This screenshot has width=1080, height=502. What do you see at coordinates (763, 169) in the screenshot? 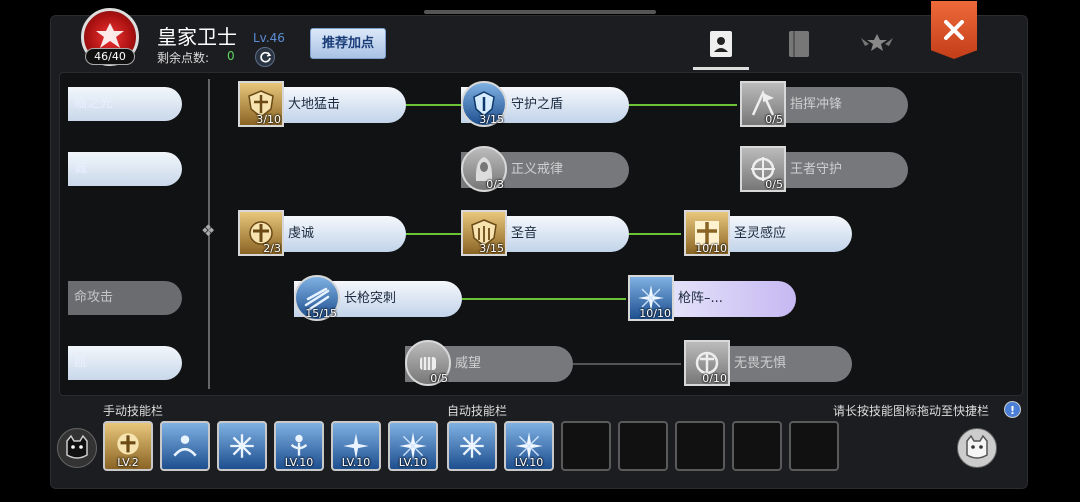
I see `crosshair-shield-icon: 0/5` at bounding box center [763, 169].